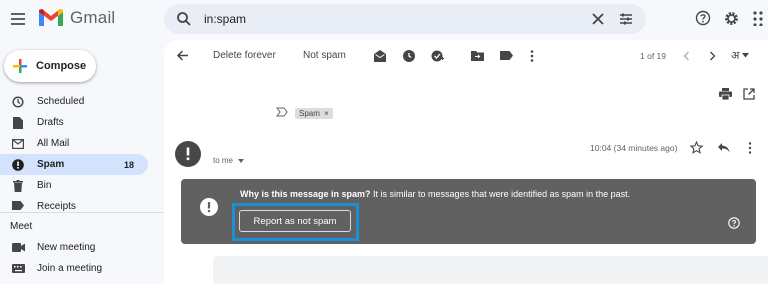  I want to click on sidebar-item-receipts: Receipts, so click(74, 204).